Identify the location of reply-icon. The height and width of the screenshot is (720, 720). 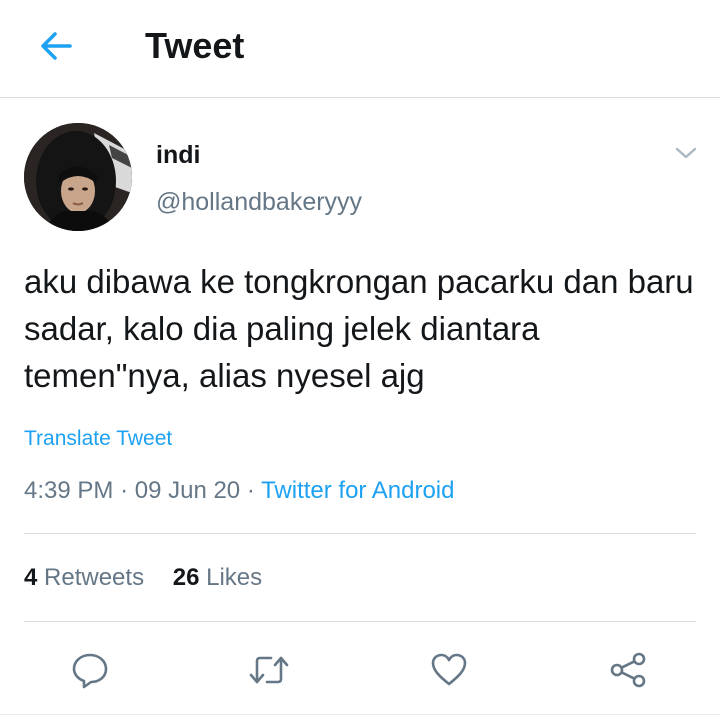
(90, 671).